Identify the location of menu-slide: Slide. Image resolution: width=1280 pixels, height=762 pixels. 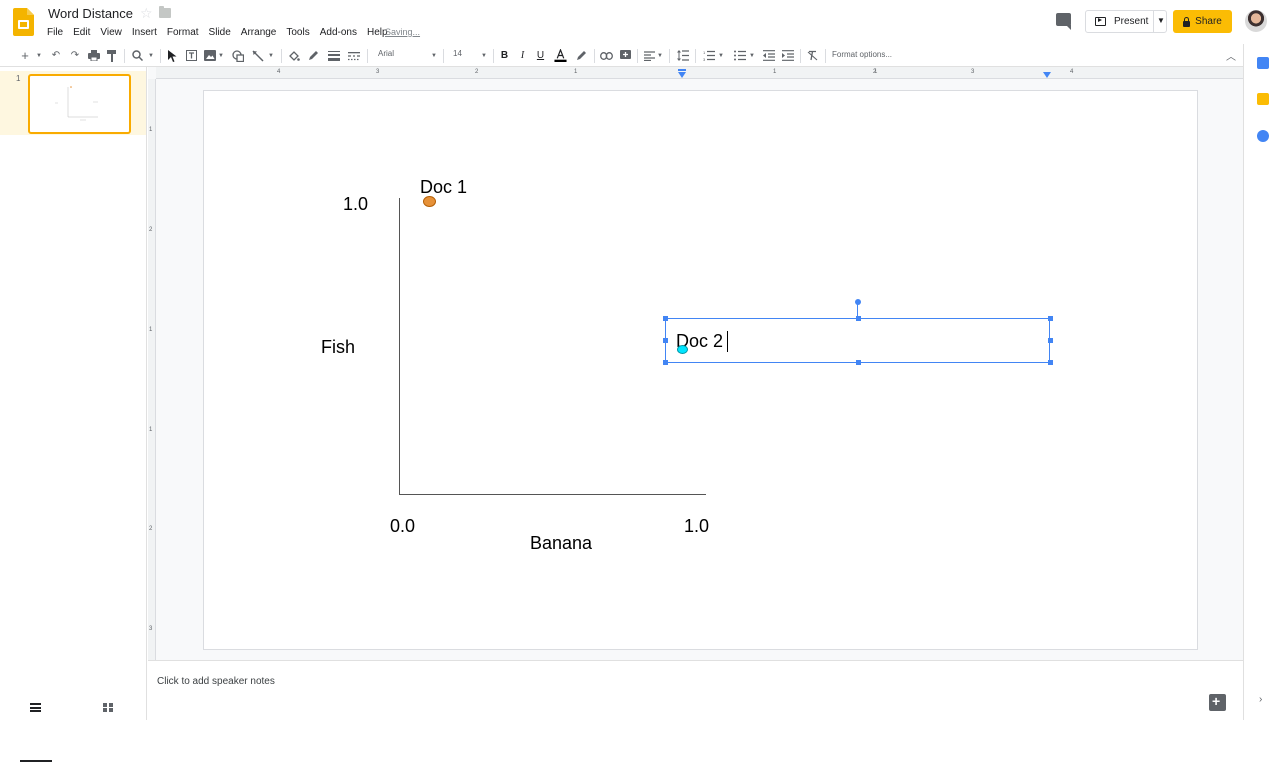
(220, 32).